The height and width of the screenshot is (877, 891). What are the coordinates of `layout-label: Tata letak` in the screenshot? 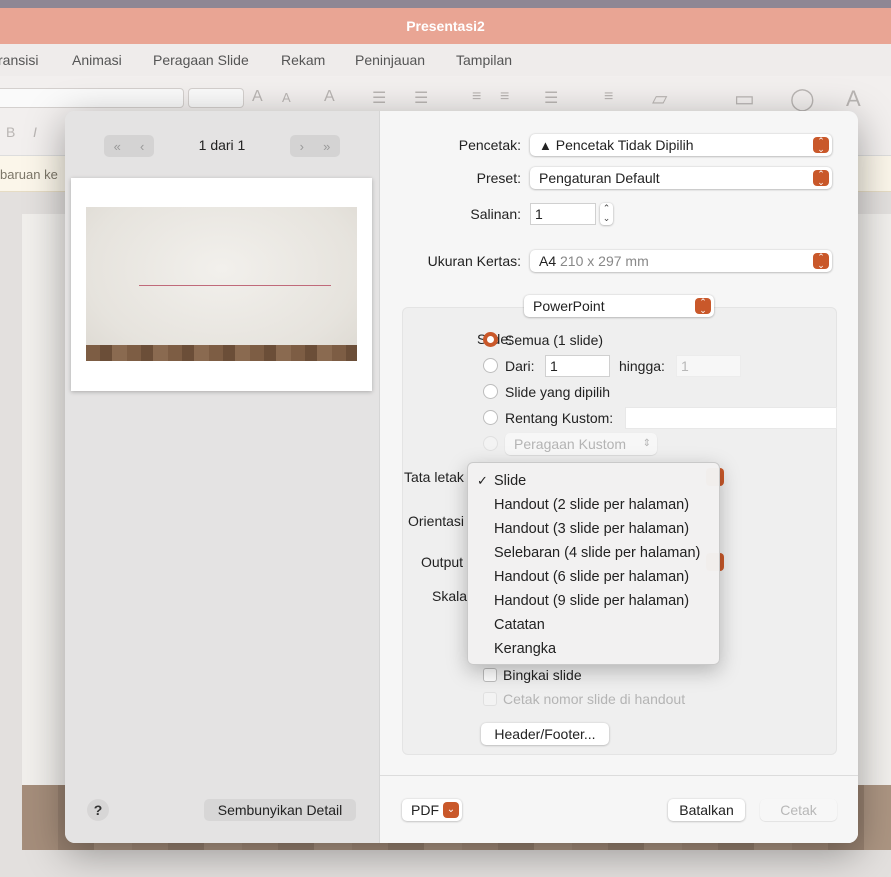 It's located at (434, 477).